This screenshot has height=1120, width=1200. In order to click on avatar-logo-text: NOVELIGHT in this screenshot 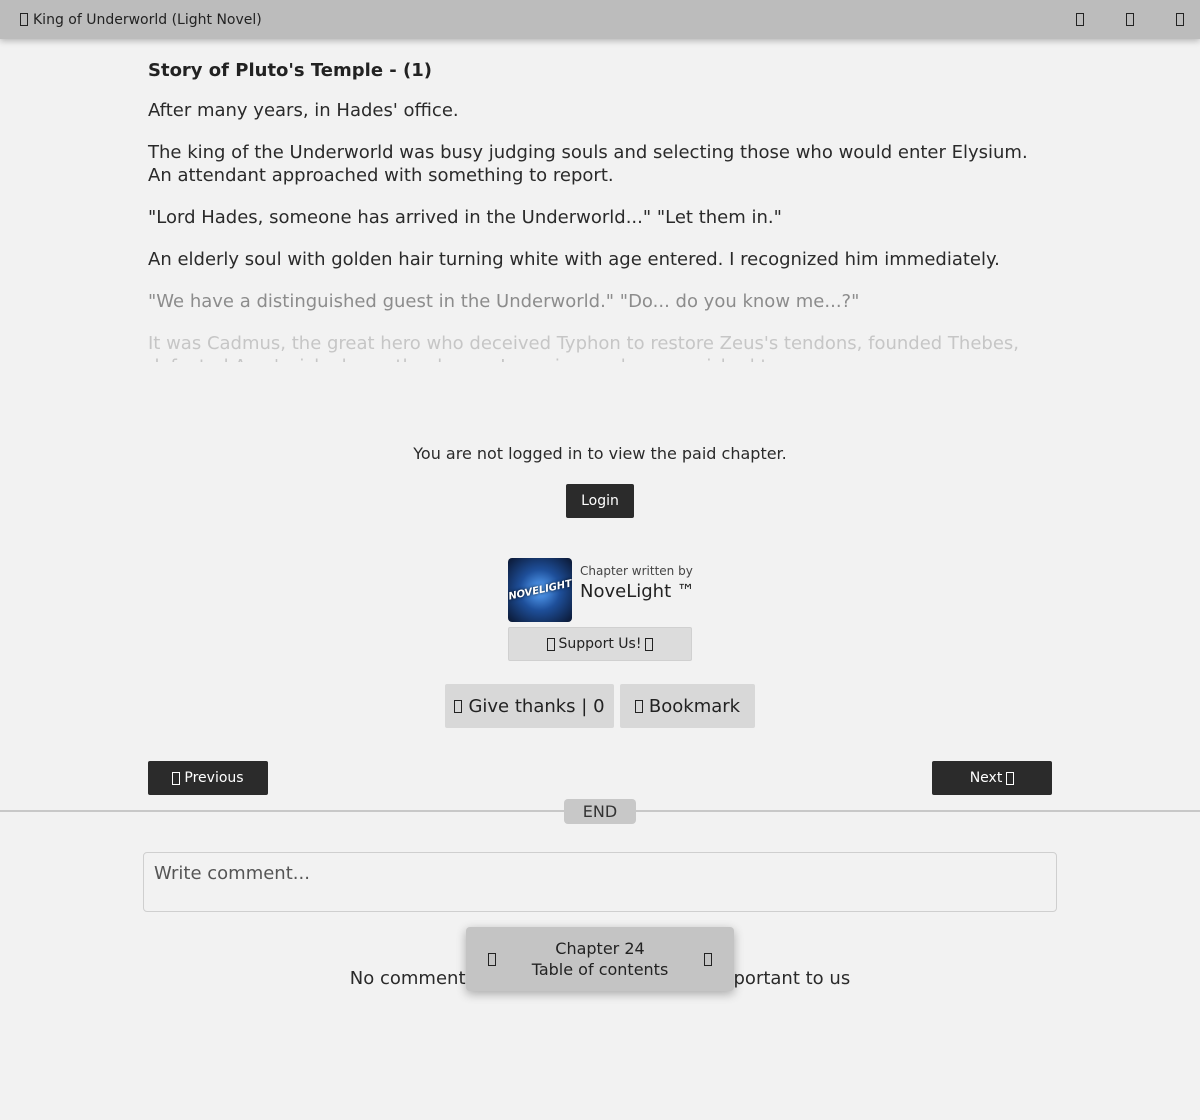, I will do `click(540, 590)`.